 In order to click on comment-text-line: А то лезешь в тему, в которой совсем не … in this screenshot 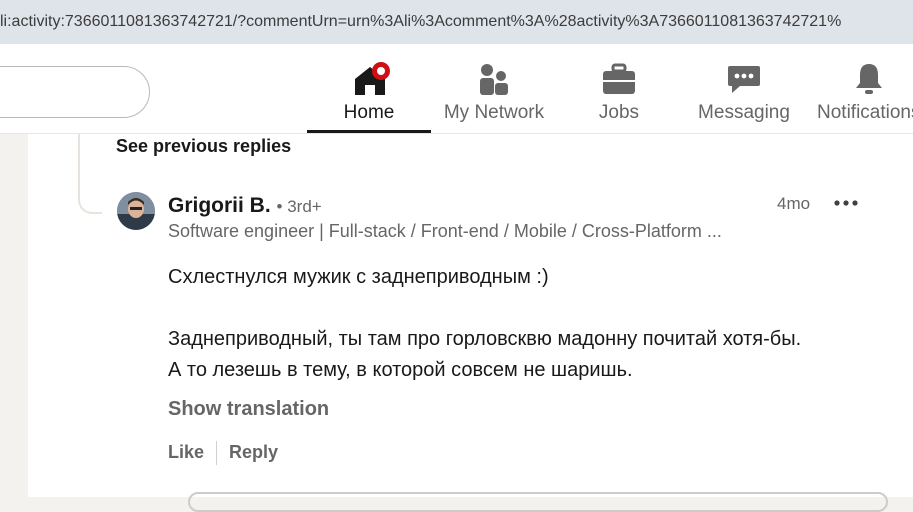, I will do `click(400, 370)`.